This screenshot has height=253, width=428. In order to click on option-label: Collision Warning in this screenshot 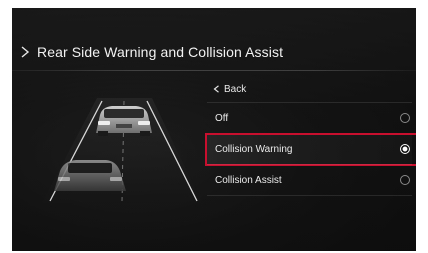, I will do `click(254, 149)`.